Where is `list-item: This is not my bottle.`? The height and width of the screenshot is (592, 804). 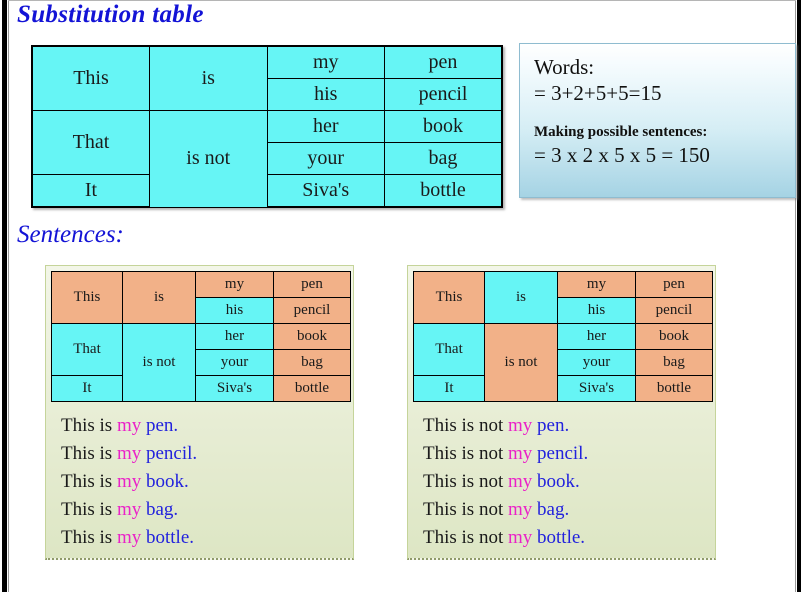
list-item: This is not my bottle. is located at coordinates (569, 538).